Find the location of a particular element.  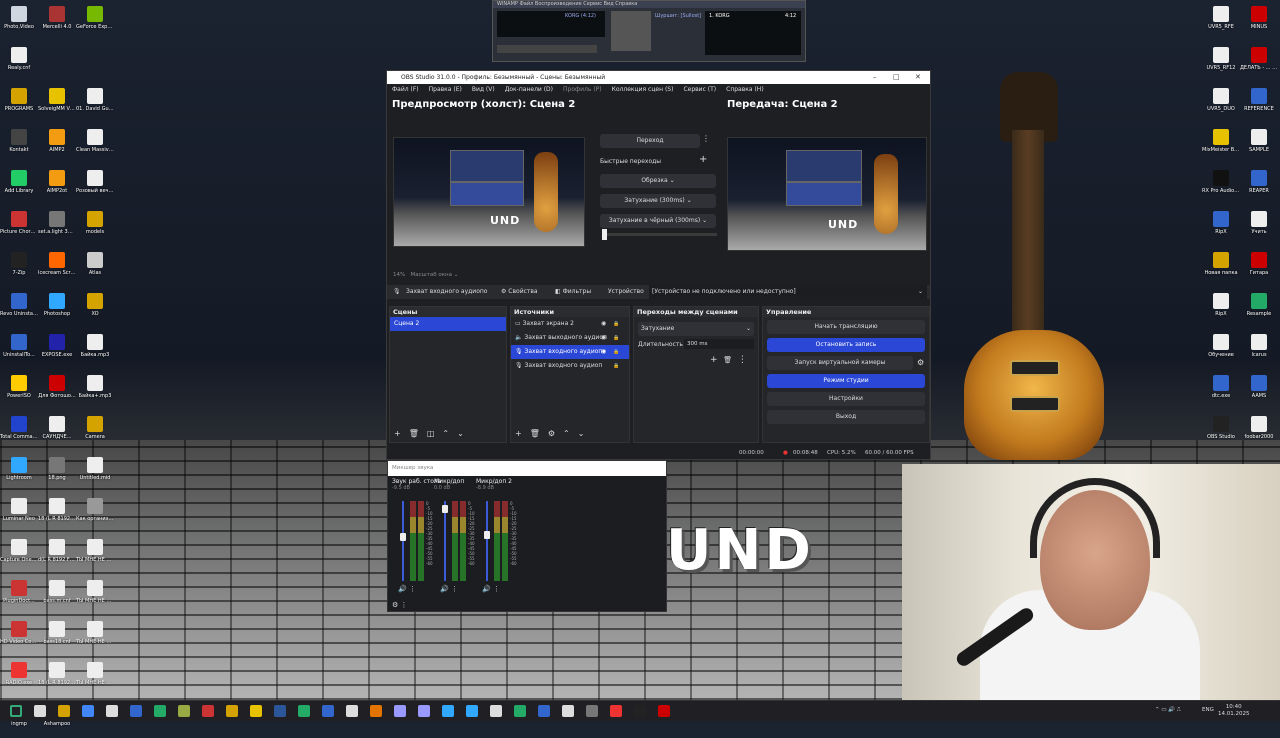

desktop-icon: EXPOSE.exe is located at coordinates (57, 350).